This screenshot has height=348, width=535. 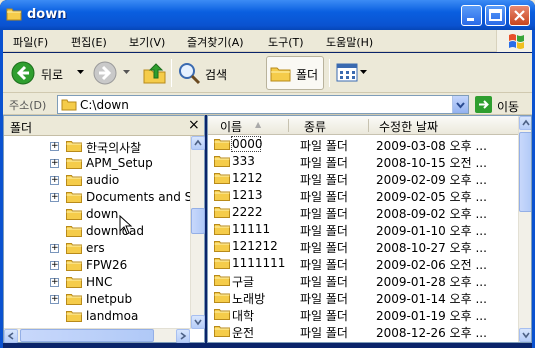 What do you see at coordinates (519, 15) in the screenshot?
I see `close-button` at bounding box center [519, 15].